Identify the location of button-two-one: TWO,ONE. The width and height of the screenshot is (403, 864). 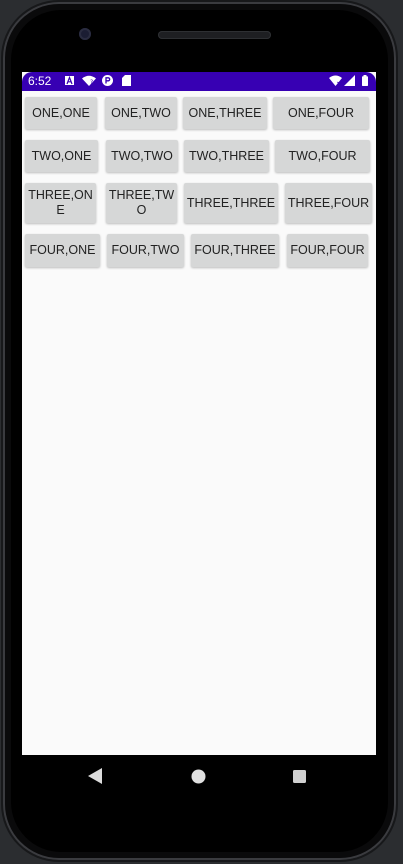
(61, 156).